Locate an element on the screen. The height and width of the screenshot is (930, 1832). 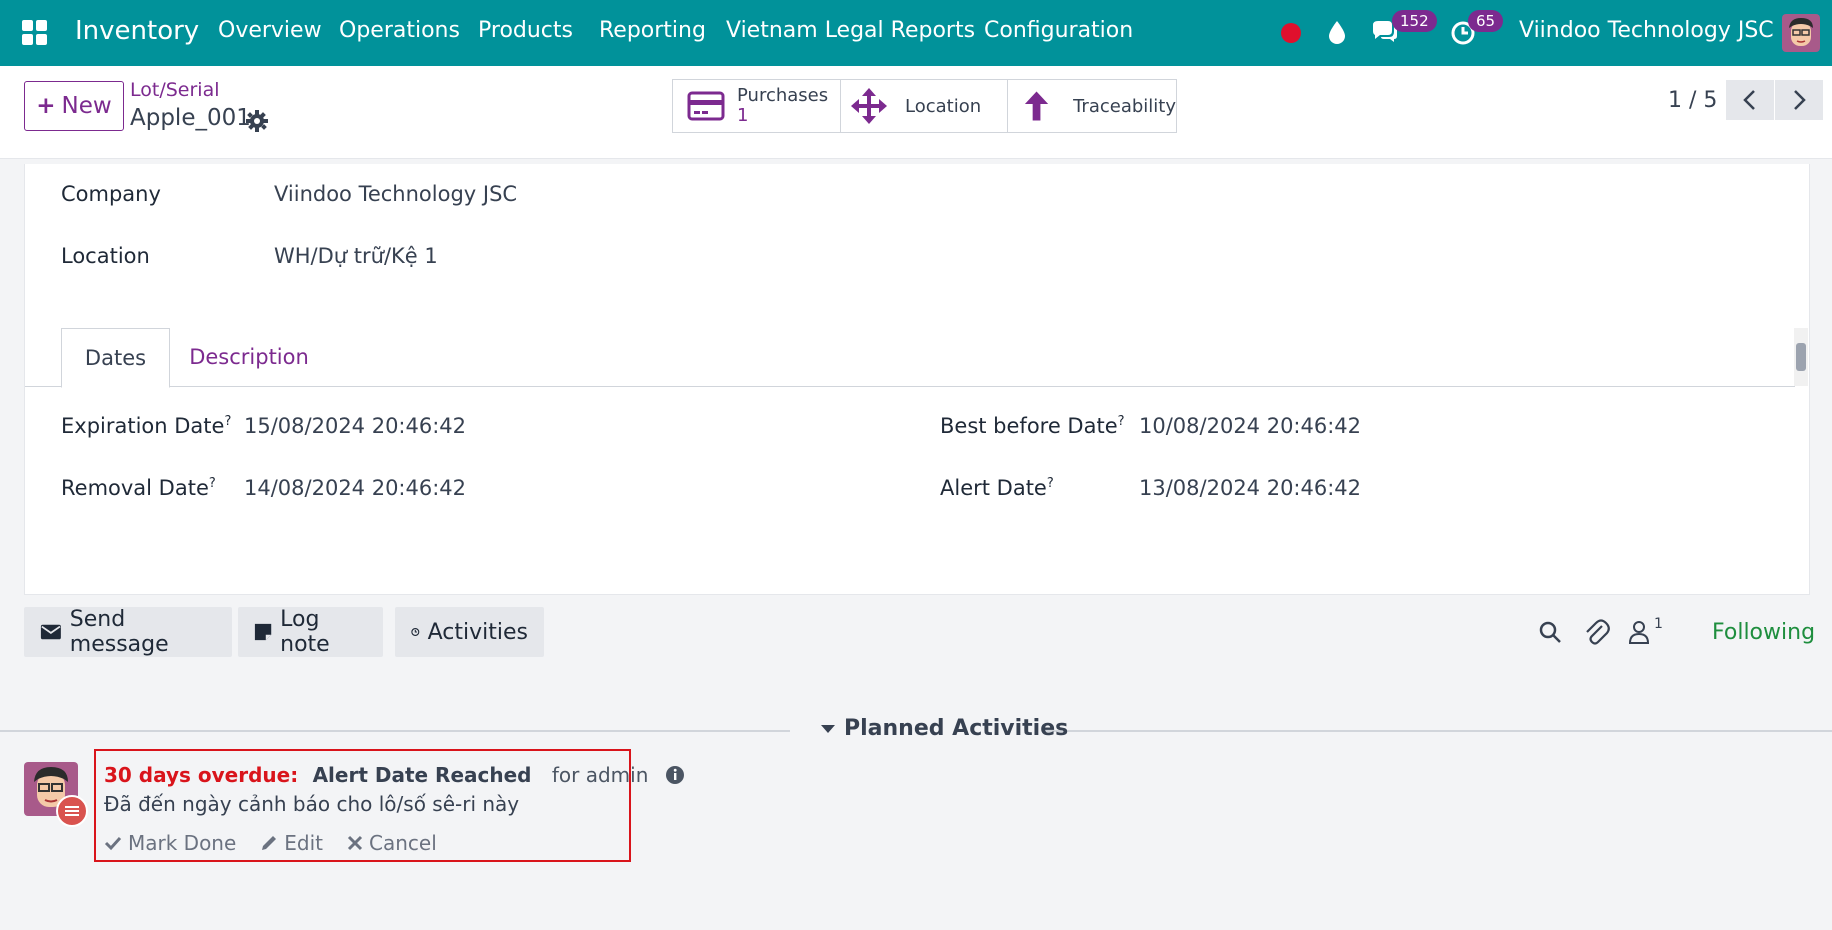
activity-overdue-label: 30 days overdue: is located at coordinates (201, 775).